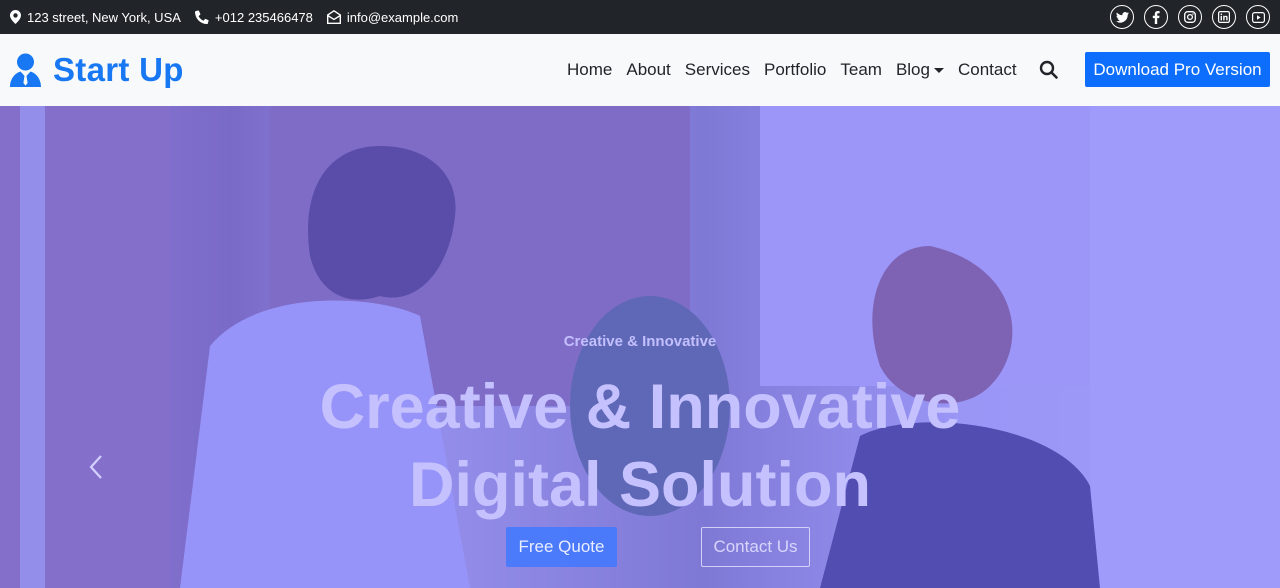 The width and height of the screenshot is (1280, 588). What do you see at coordinates (987, 70) in the screenshot?
I see `nav-link-contact: Contact` at bounding box center [987, 70].